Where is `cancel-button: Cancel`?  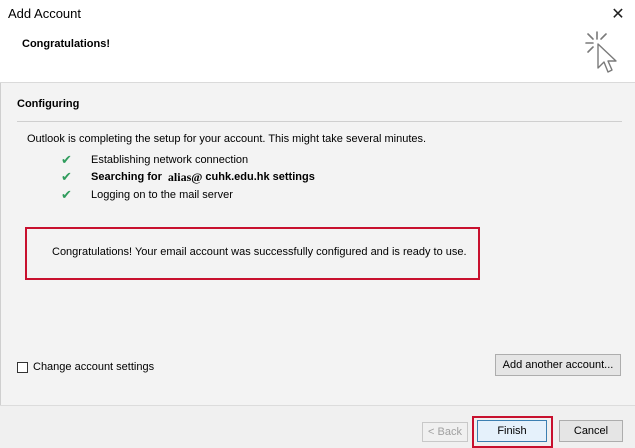
cancel-button: Cancel is located at coordinates (591, 431).